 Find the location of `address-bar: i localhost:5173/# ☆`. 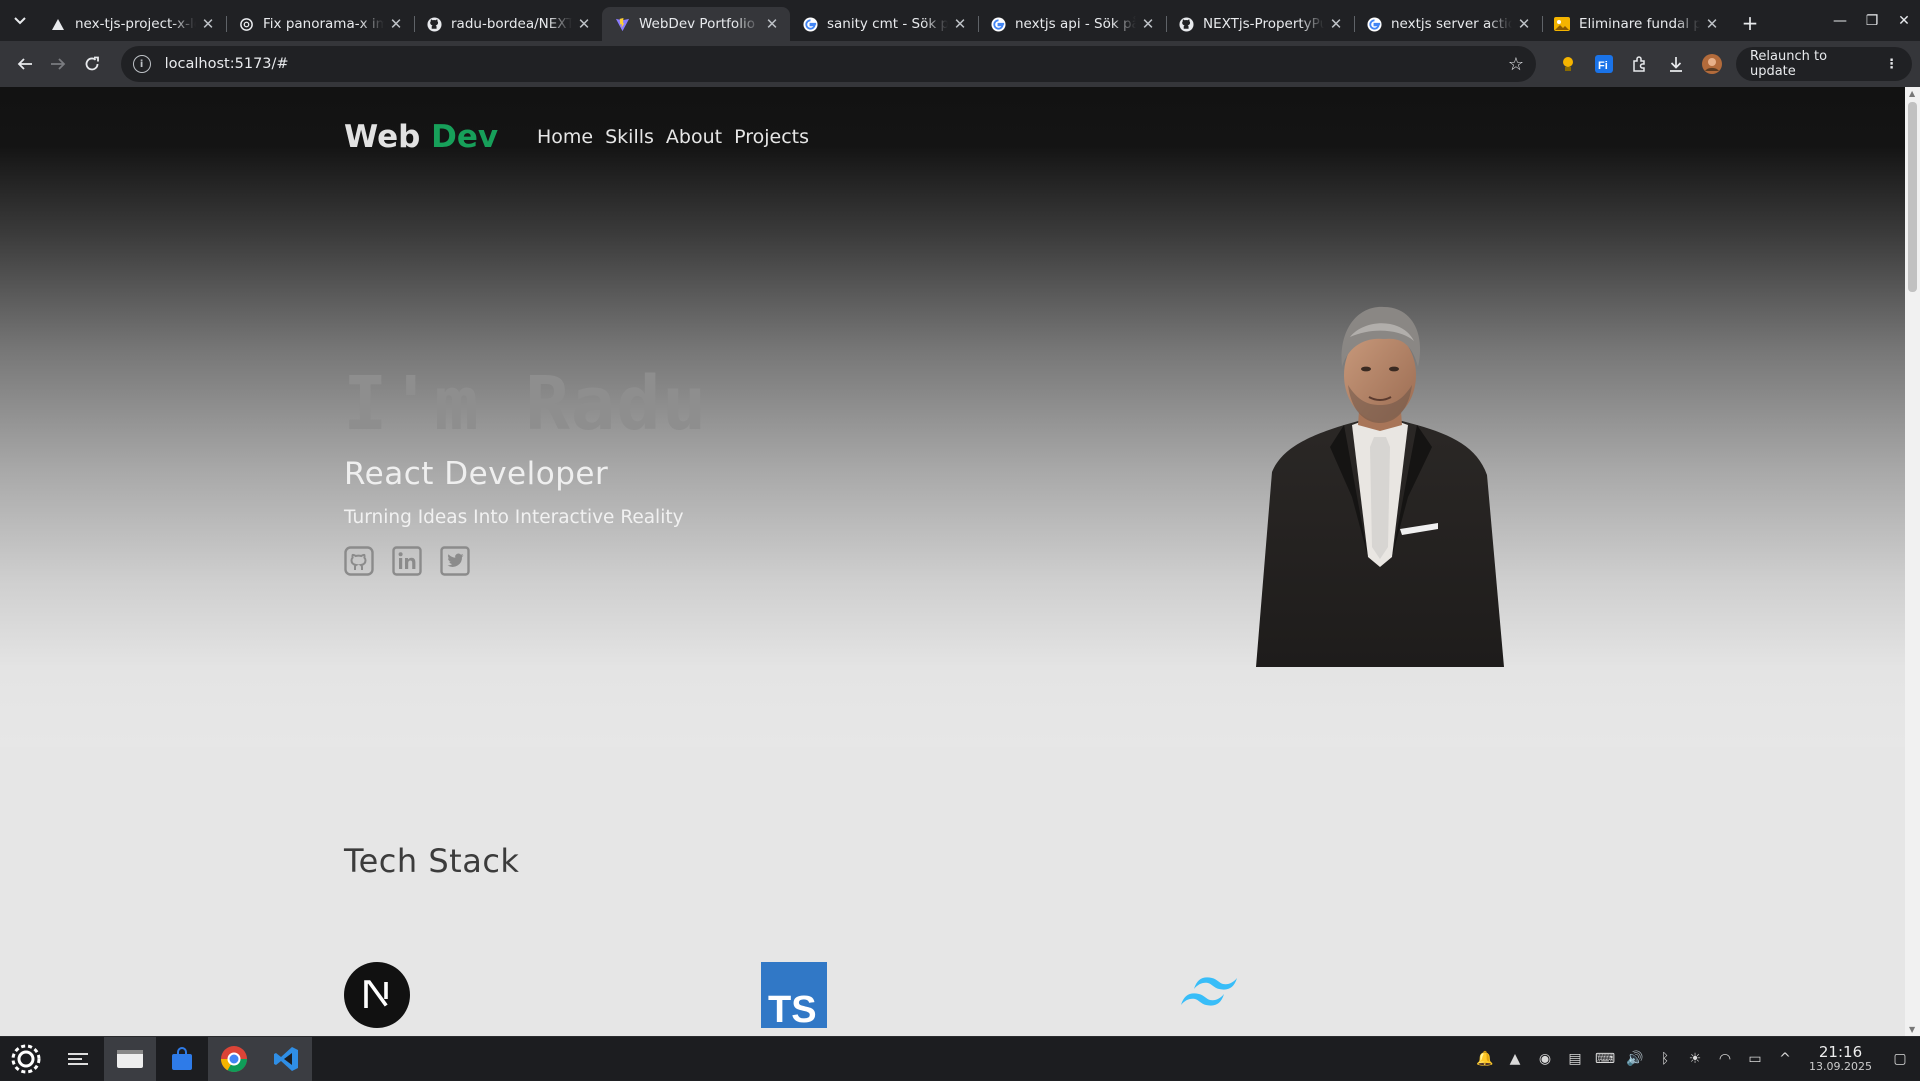

address-bar: i localhost:5173/# ☆ is located at coordinates (828, 64).